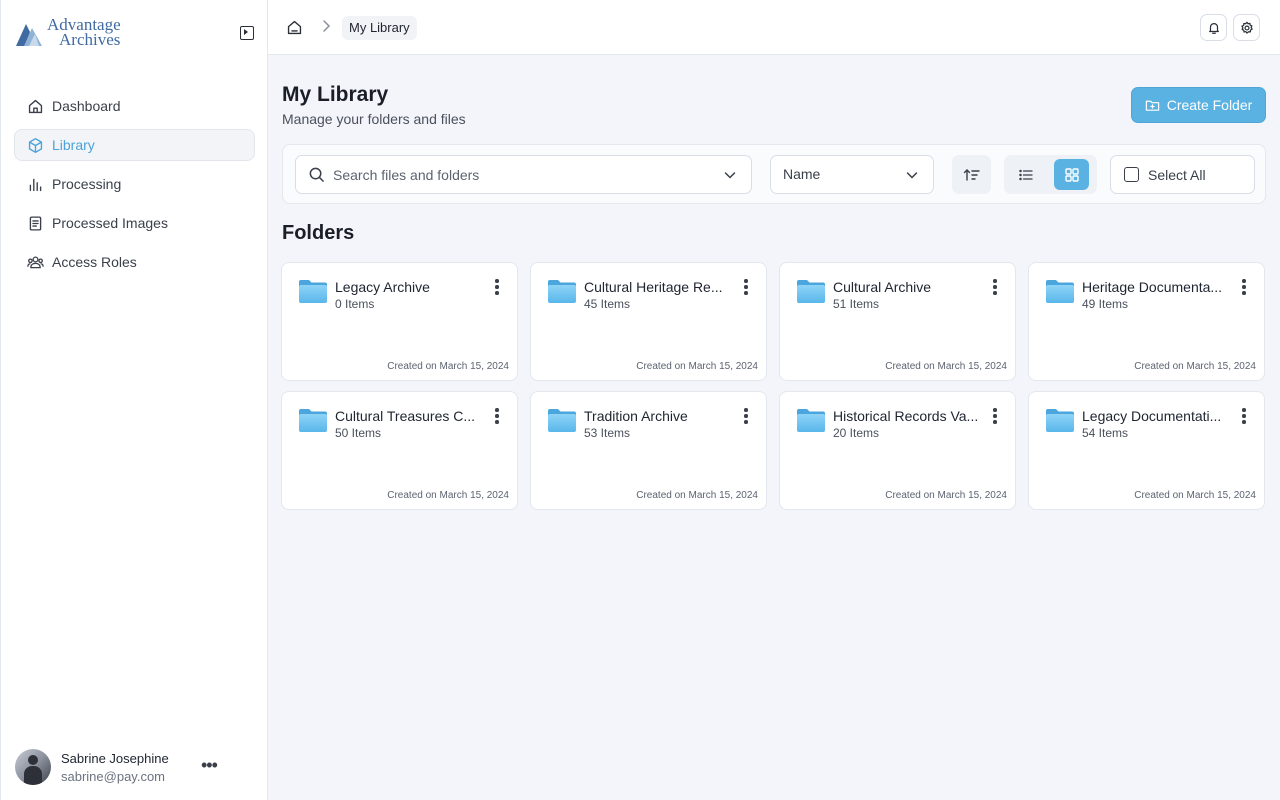 The height and width of the screenshot is (800, 1280). Describe the element at coordinates (358, 433) in the screenshot. I see `folder-item-count: 50 Items` at that location.